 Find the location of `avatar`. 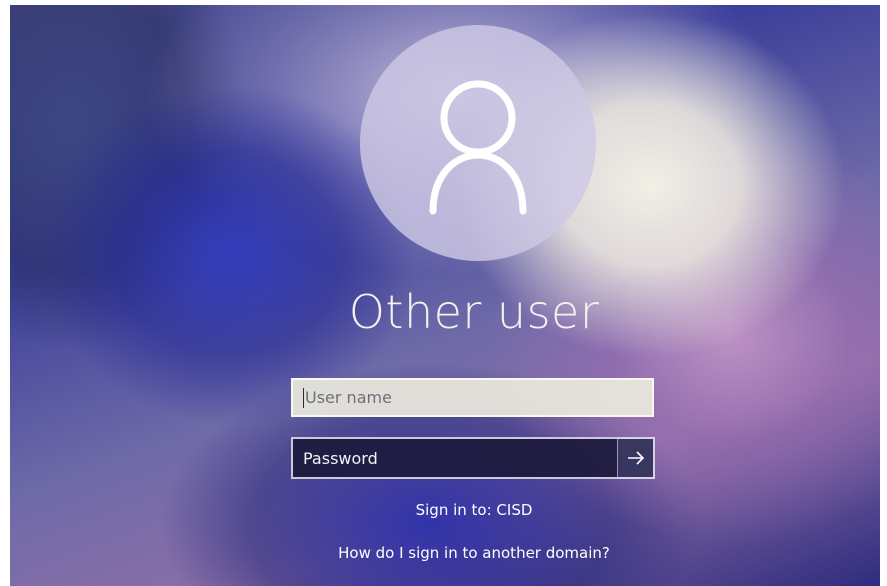

avatar is located at coordinates (478, 143).